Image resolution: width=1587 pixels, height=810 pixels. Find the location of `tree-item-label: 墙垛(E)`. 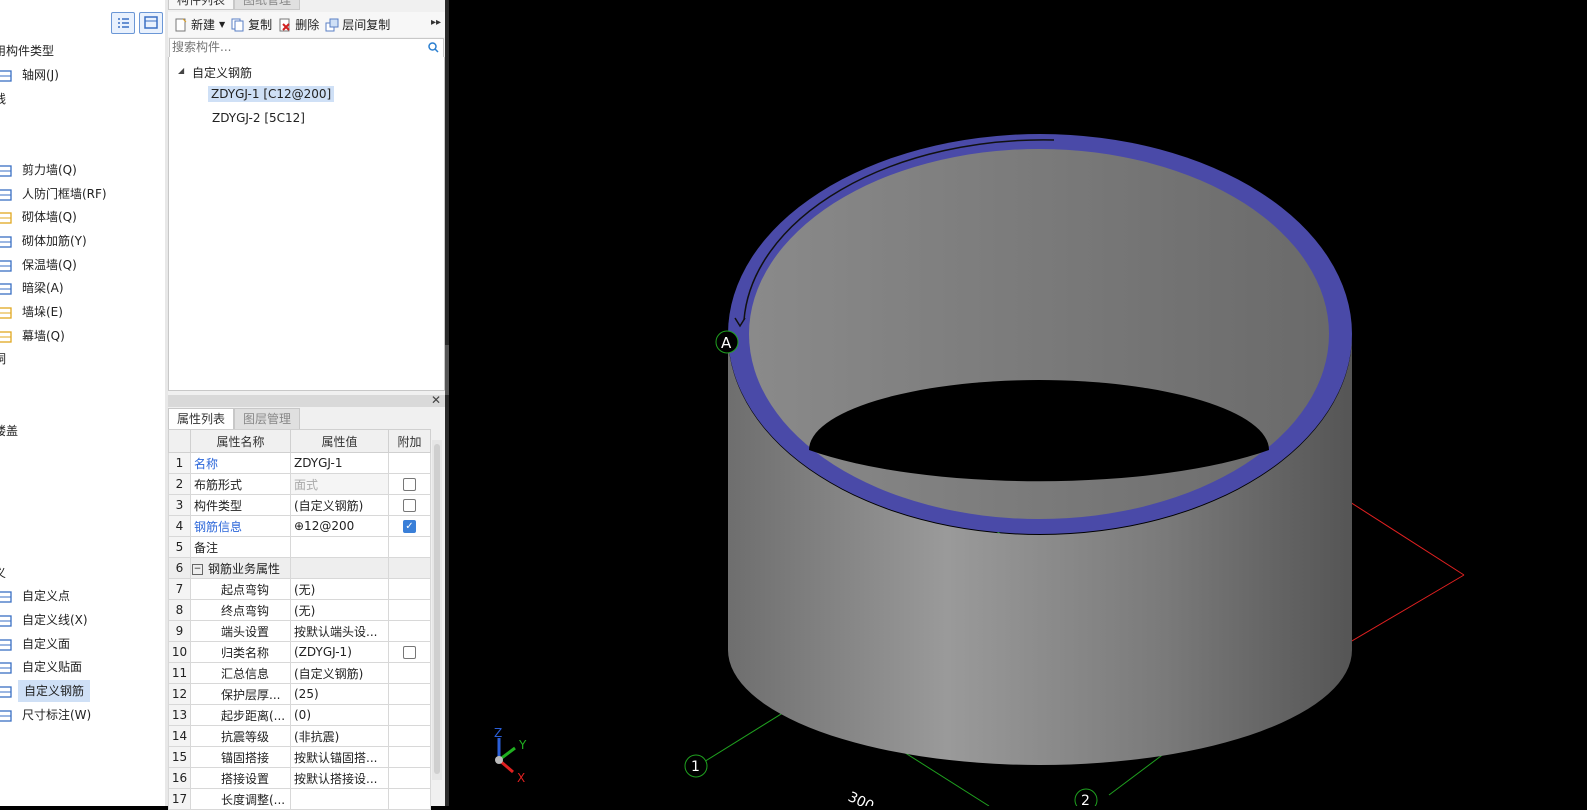

tree-item-label: 墙垛(E) is located at coordinates (42, 312).